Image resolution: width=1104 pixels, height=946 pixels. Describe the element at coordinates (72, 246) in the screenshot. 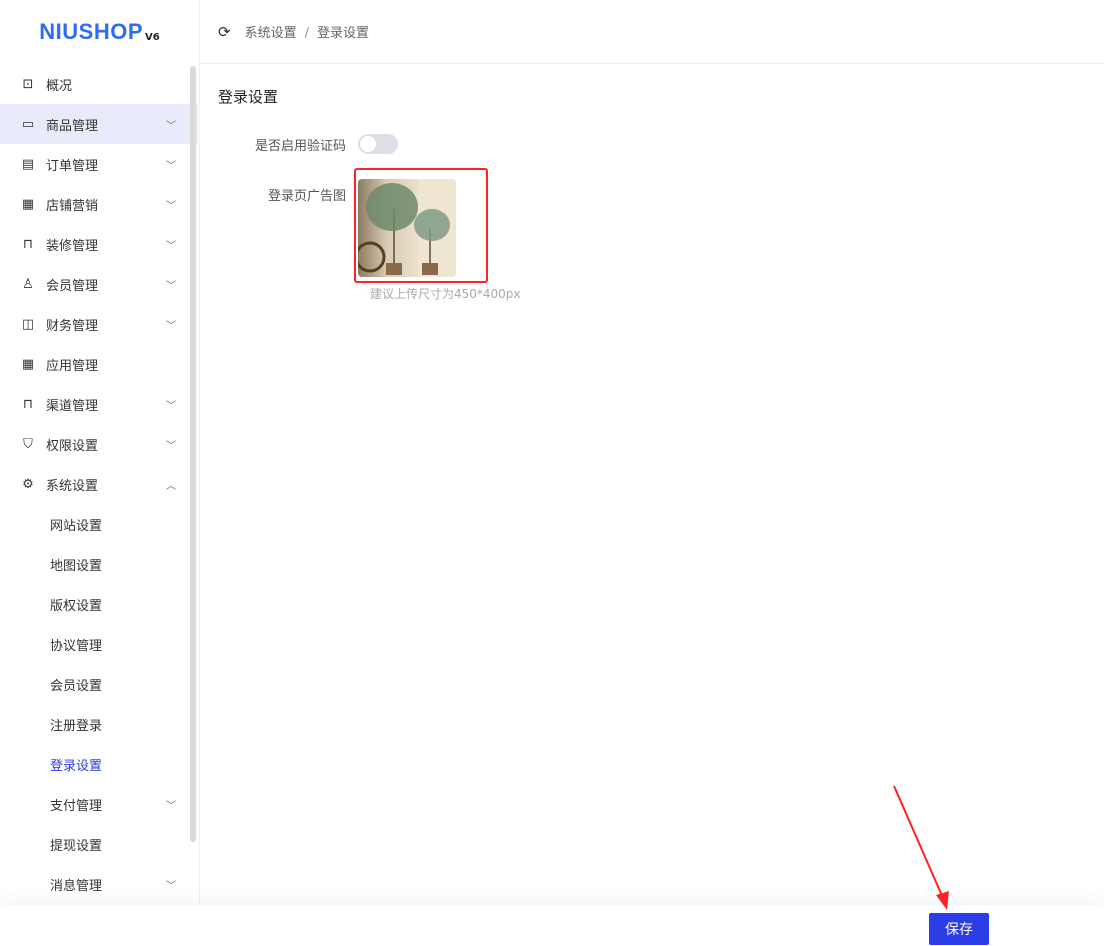

I see `label: 装修管理` at that location.